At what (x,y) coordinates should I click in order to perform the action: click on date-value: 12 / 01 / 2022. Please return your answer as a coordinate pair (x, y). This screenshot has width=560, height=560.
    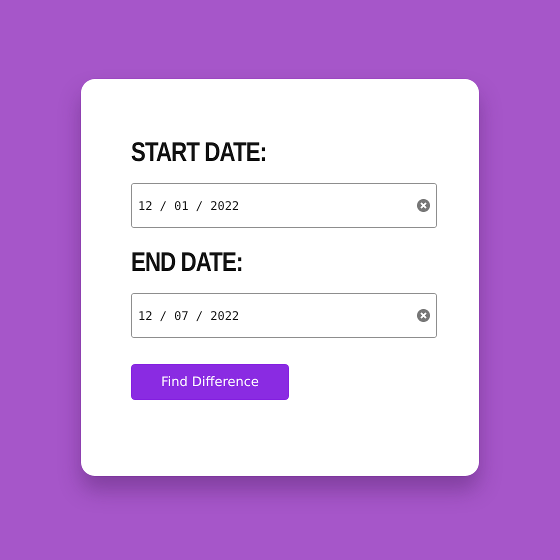
    Looking at the image, I should click on (189, 205).